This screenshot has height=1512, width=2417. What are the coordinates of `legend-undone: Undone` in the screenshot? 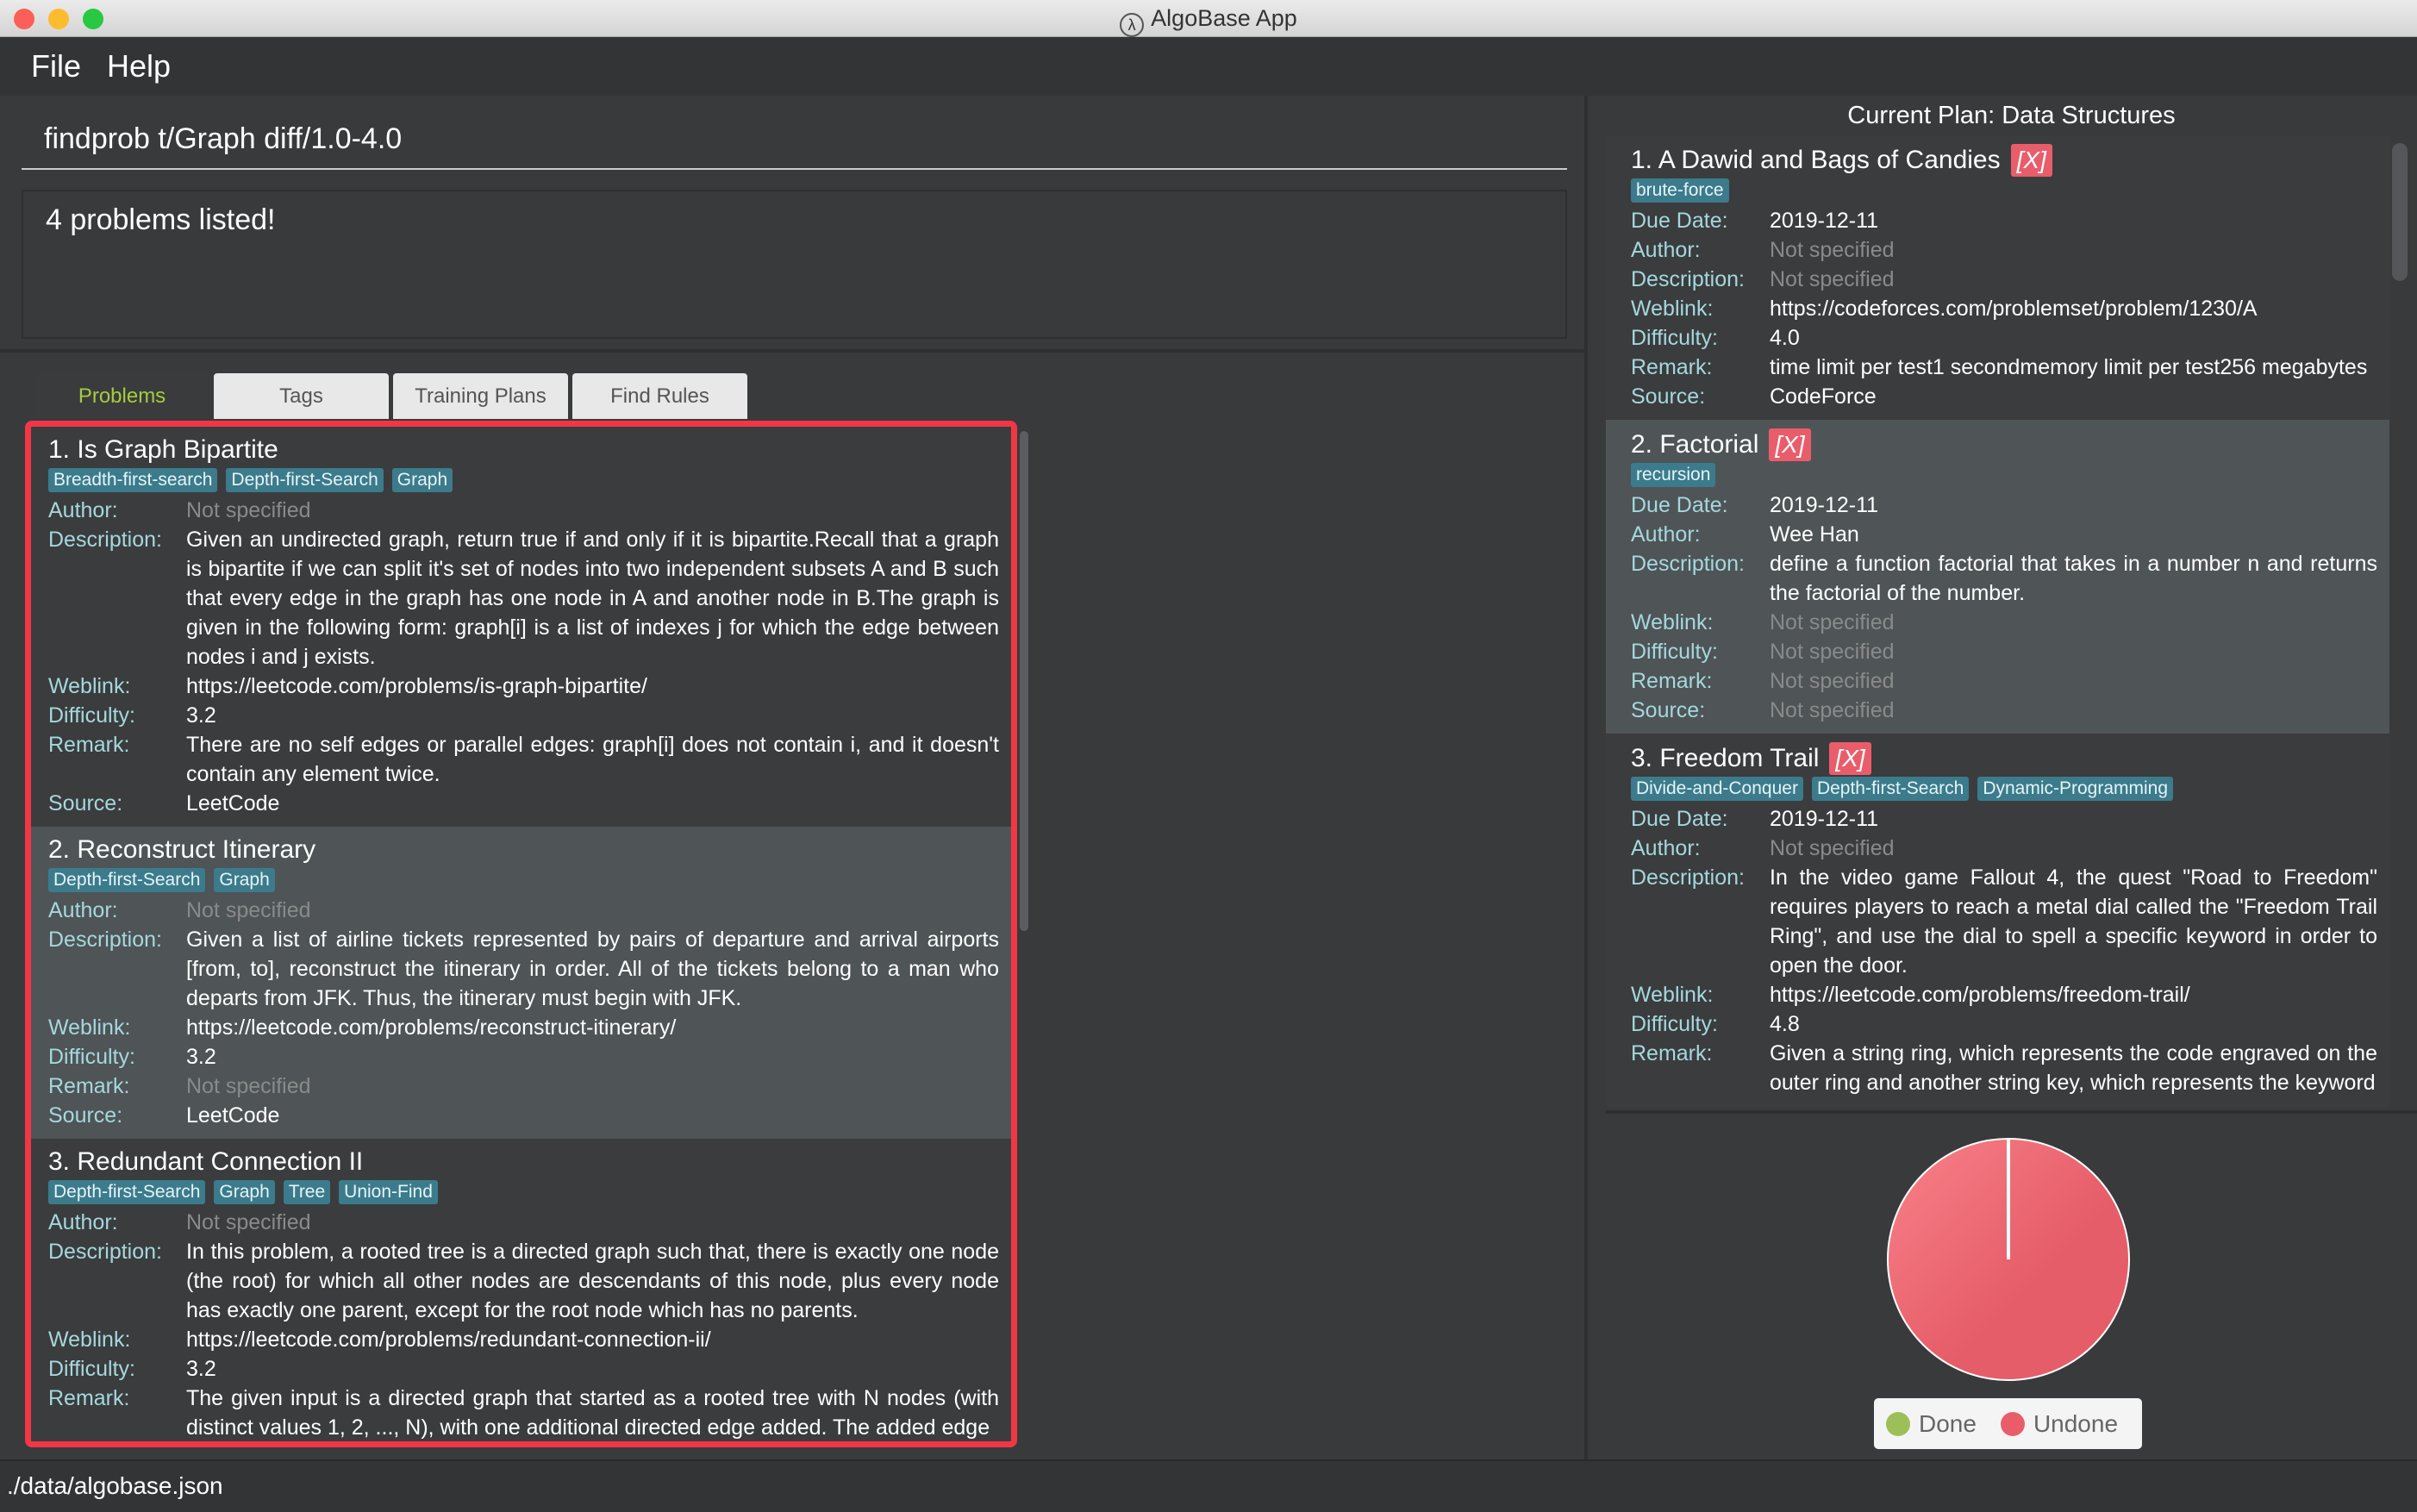 It's located at (2059, 1424).